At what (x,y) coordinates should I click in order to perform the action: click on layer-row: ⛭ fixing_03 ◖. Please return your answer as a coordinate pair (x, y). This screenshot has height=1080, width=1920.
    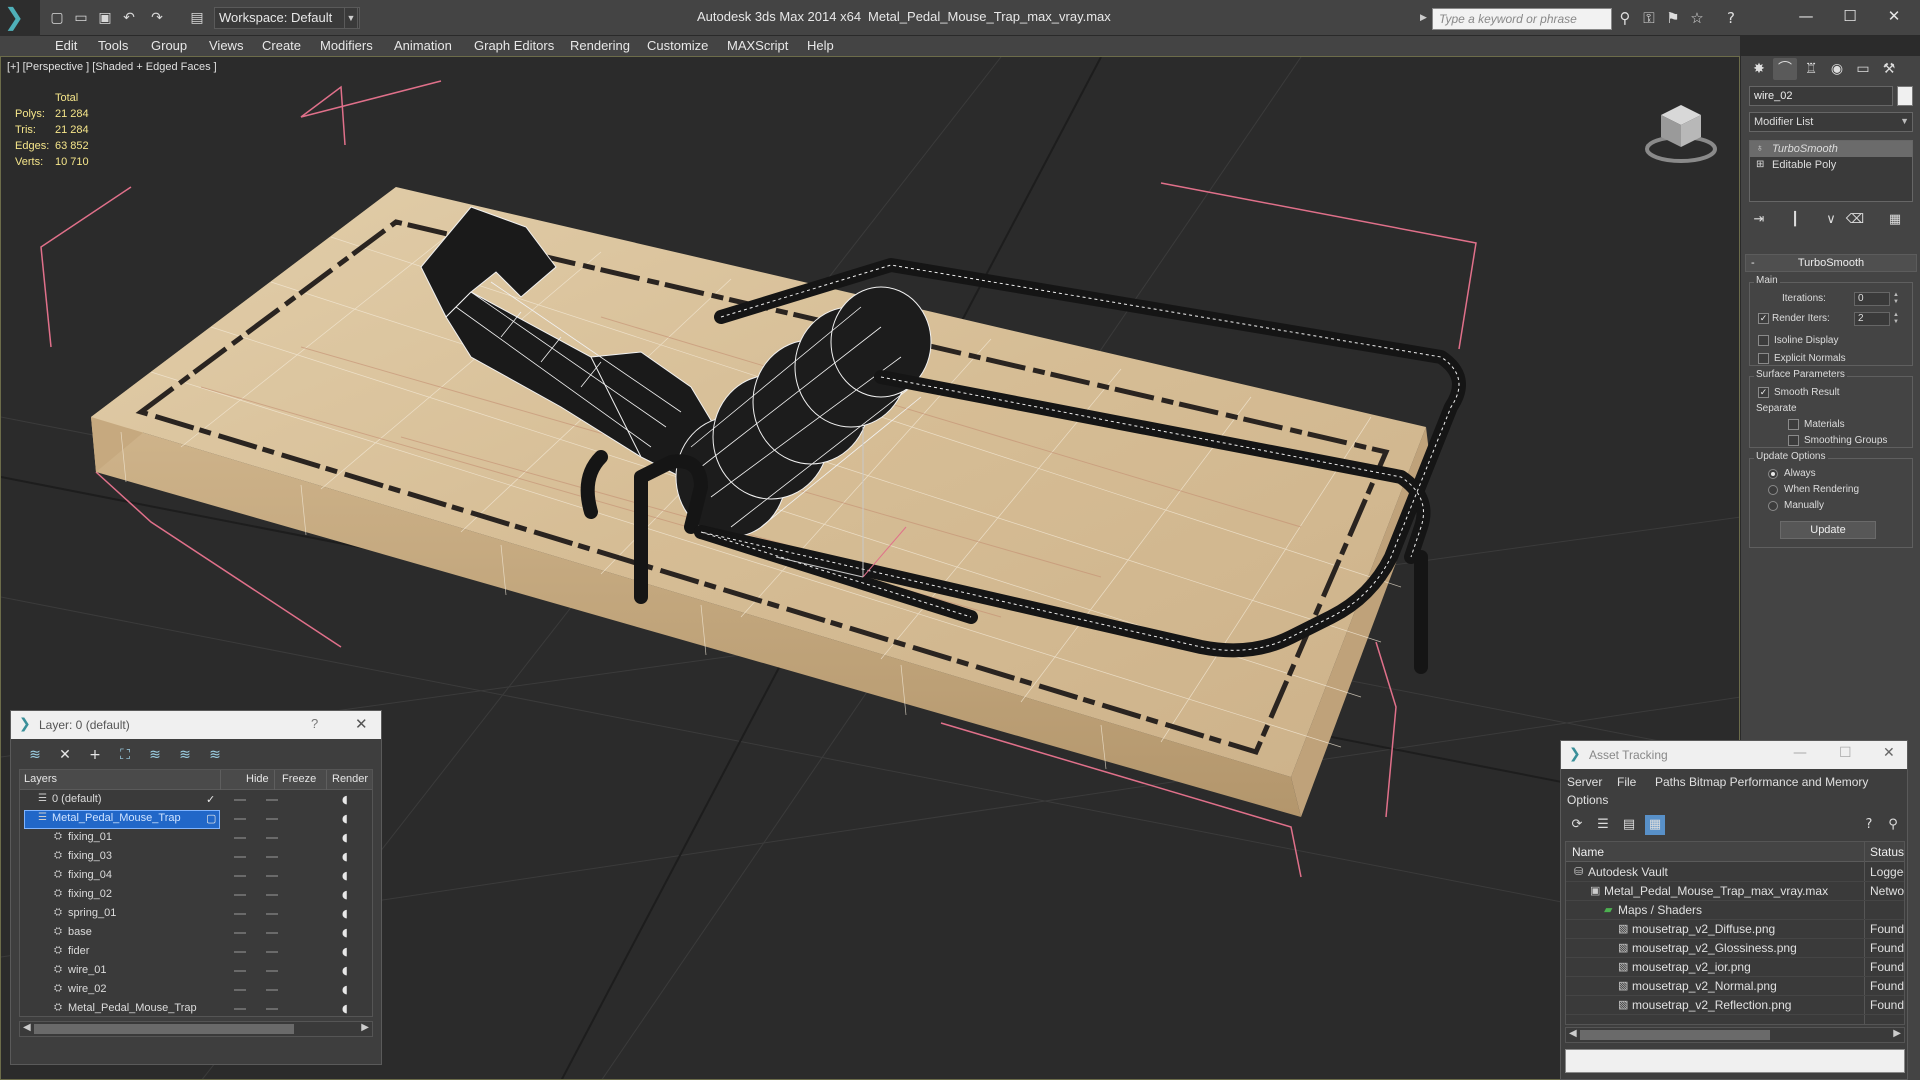
    Looking at the image, I should click on (196, 857).